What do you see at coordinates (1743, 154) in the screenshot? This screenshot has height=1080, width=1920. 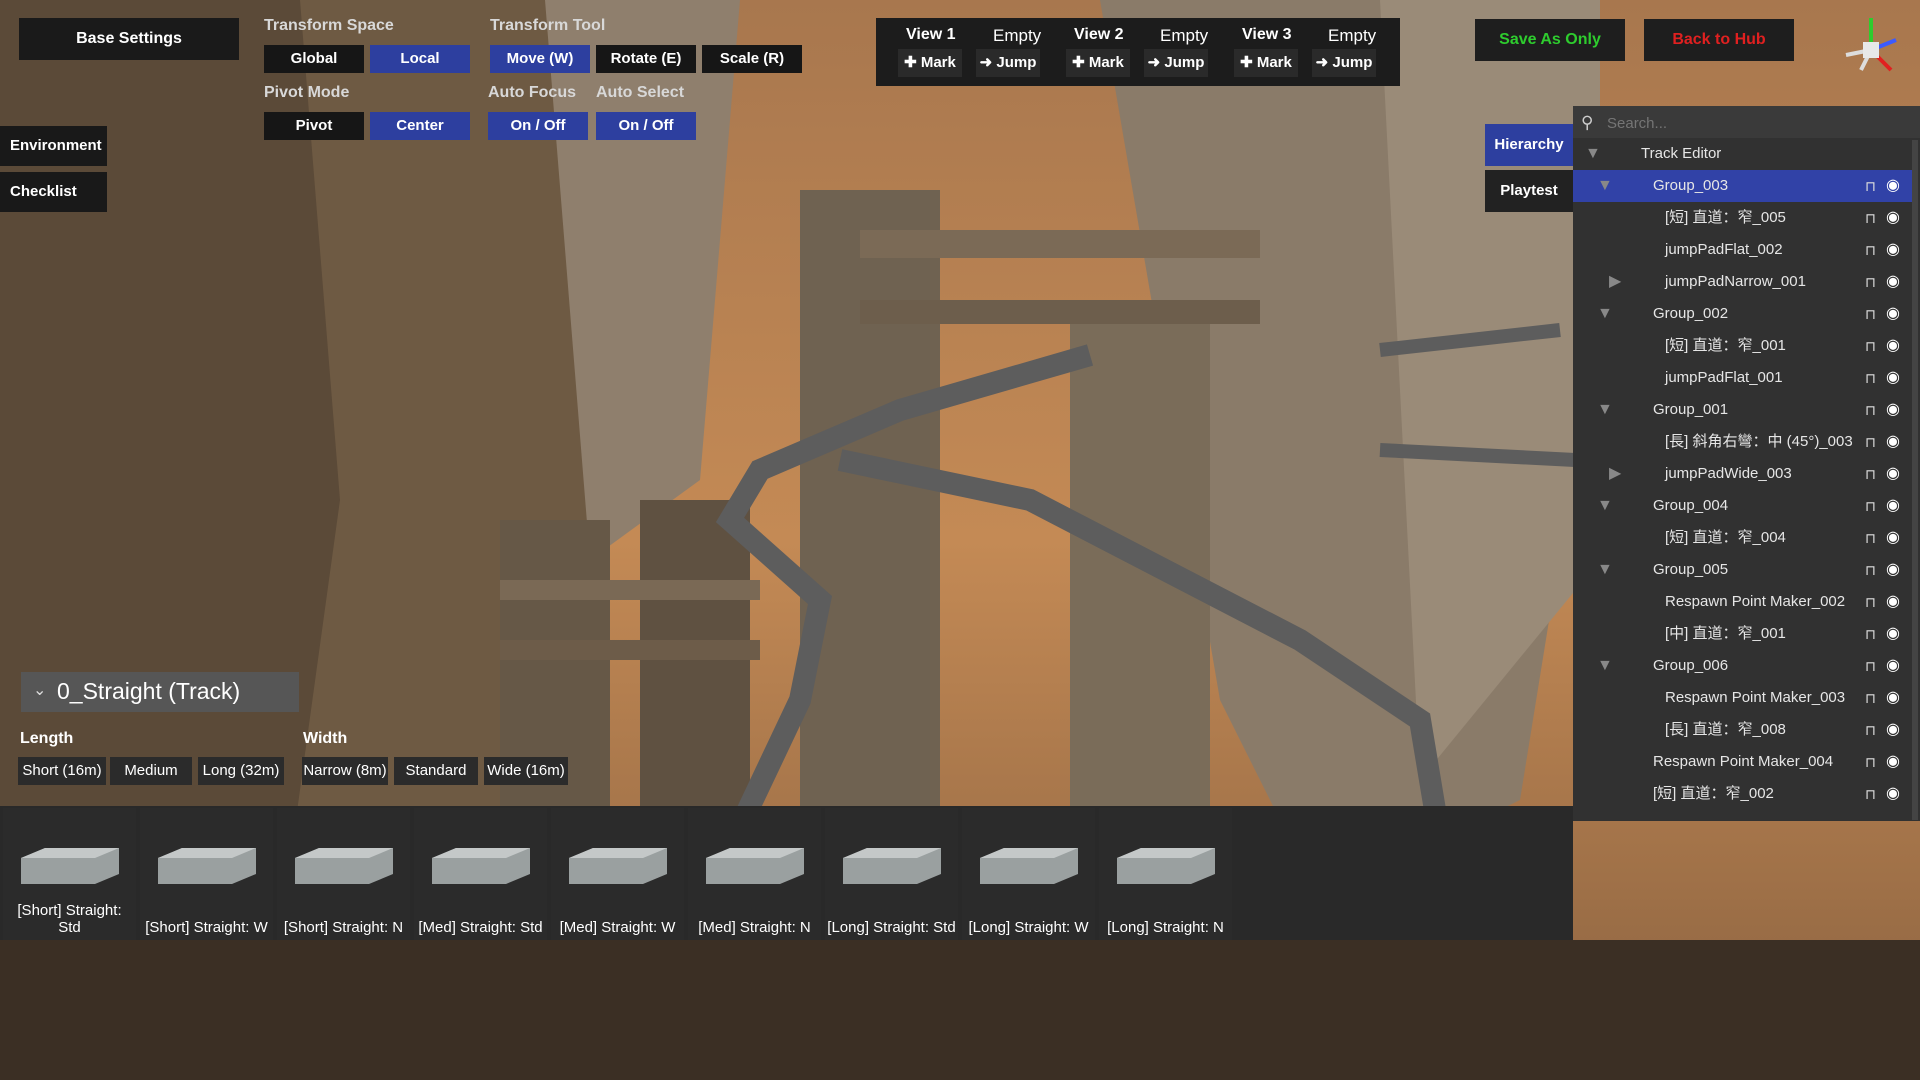 I see `hierarchy-root: ▼ Track Editor` at bounding box center [1743, 154].